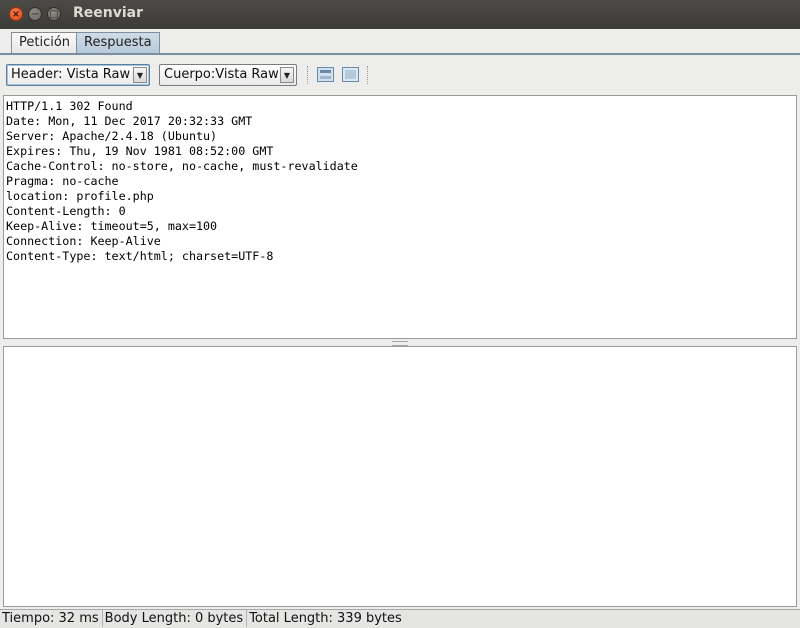 Image resolution: width=800 pixels, height=628 pixels. I want to click on title-bar: × − □ Reenviar, so click(400, 14).